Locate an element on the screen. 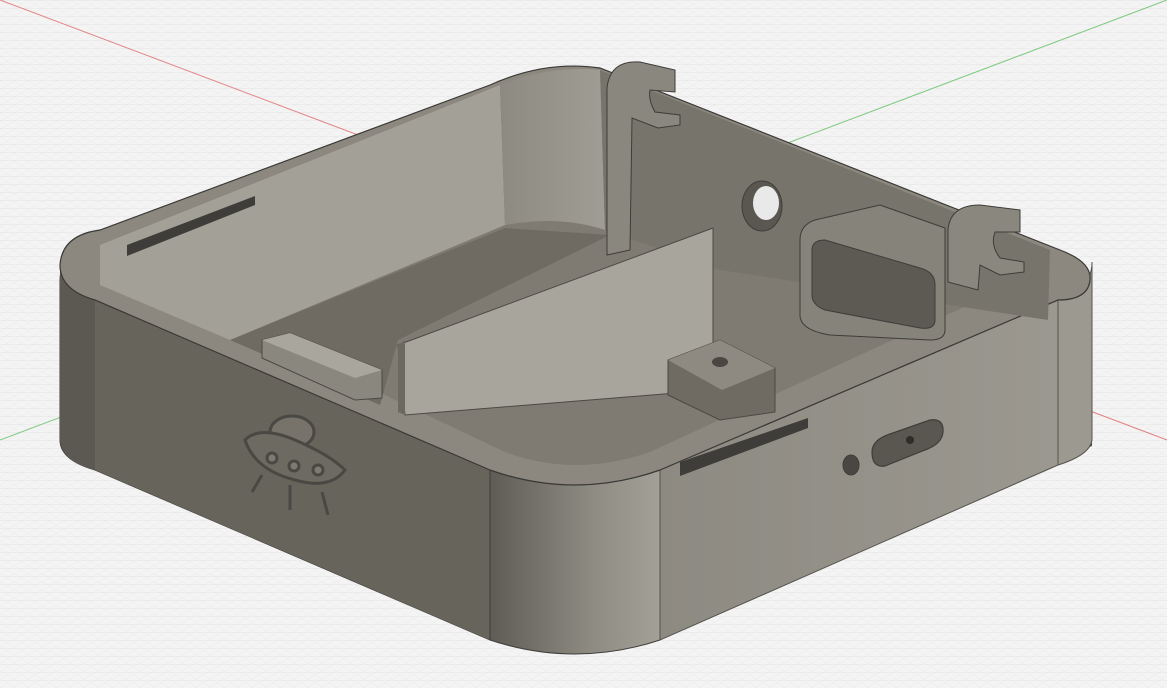 The image size is (1167, 688). led-hole is located at coordinates (851, 465).